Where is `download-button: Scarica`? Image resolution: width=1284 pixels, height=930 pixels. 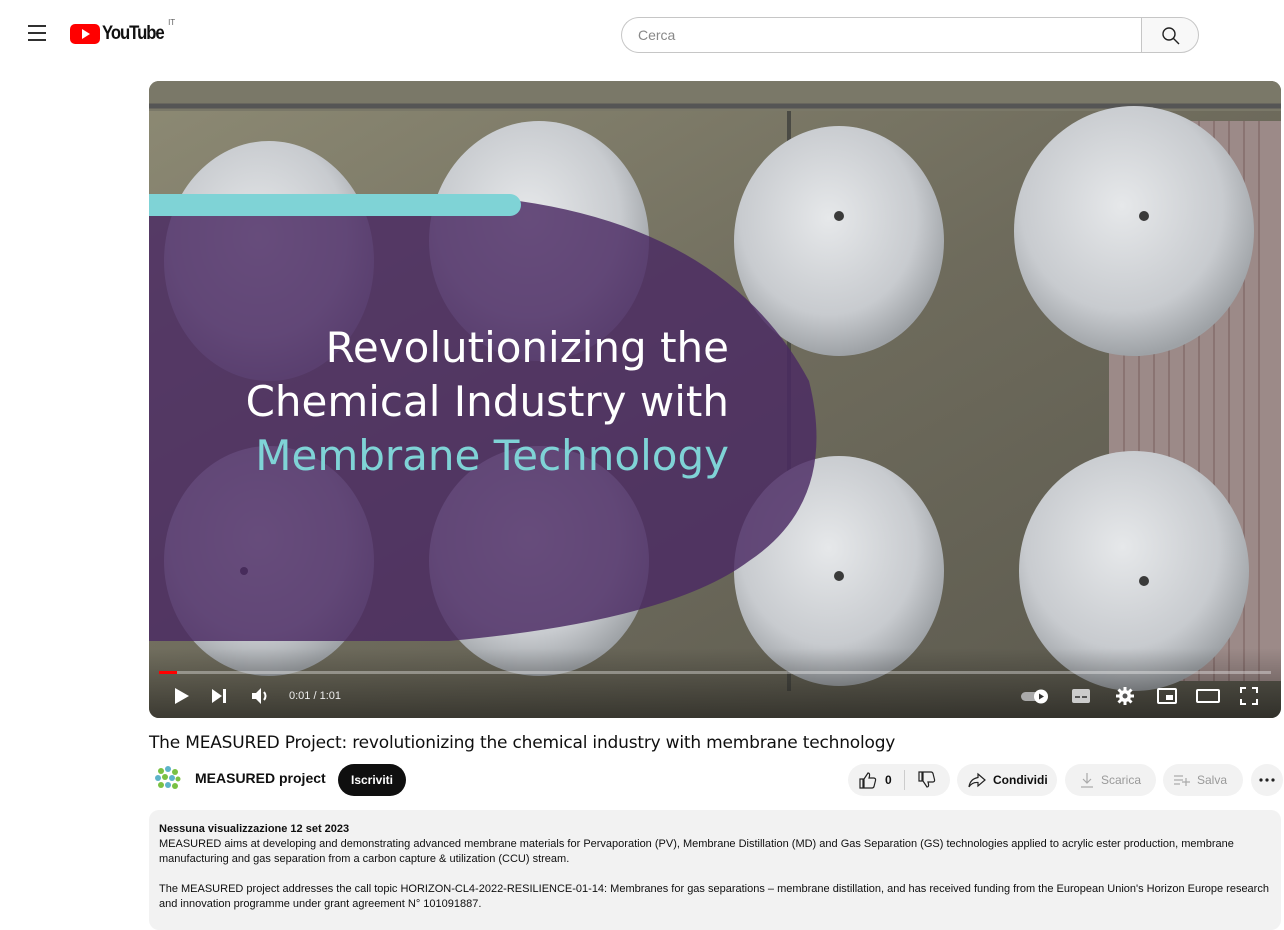
download-button: Scarica is located at coordinates (1110, 780).